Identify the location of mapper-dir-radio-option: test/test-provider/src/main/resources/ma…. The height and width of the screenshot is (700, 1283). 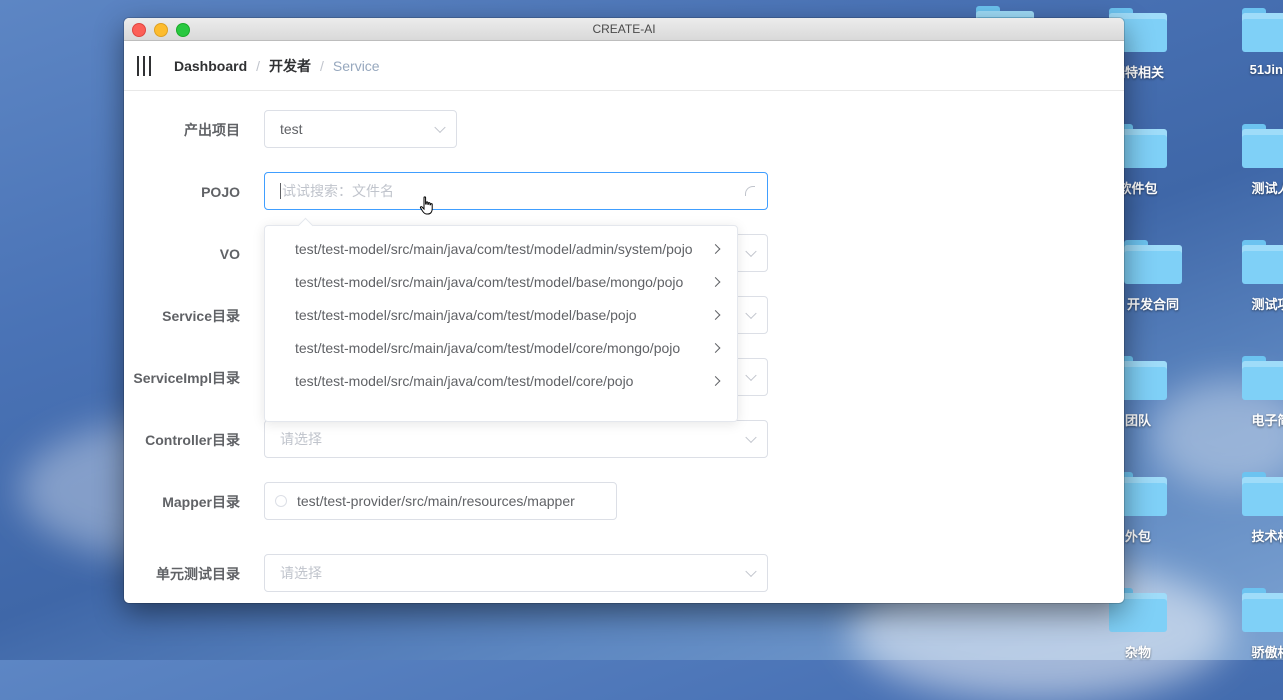
(440, 501).